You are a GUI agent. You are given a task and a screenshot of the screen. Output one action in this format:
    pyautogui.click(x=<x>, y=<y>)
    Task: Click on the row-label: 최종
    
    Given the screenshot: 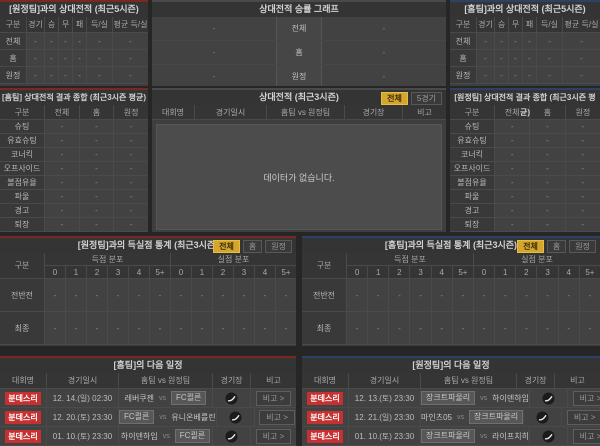 What is the action you would take?
    pyautogui.click(x=22, y=328)
    